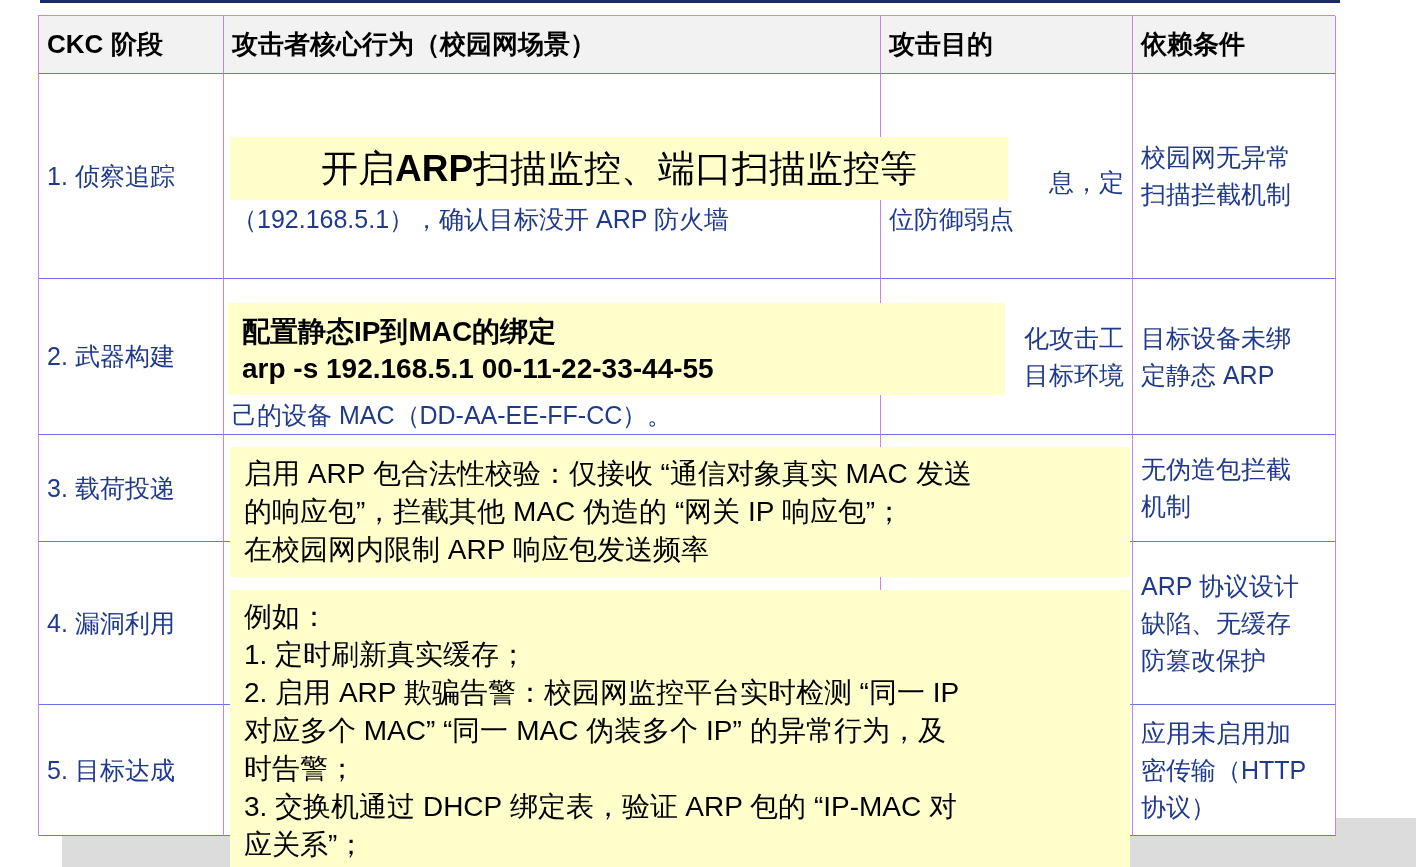  Describe the element at coordinates (616, 349) in the screenshot. I see `sticky-note: 配置静态IP到MAC的绑定 arp -s 192.168.5.1 00-11-22-33-44-55` at that location.